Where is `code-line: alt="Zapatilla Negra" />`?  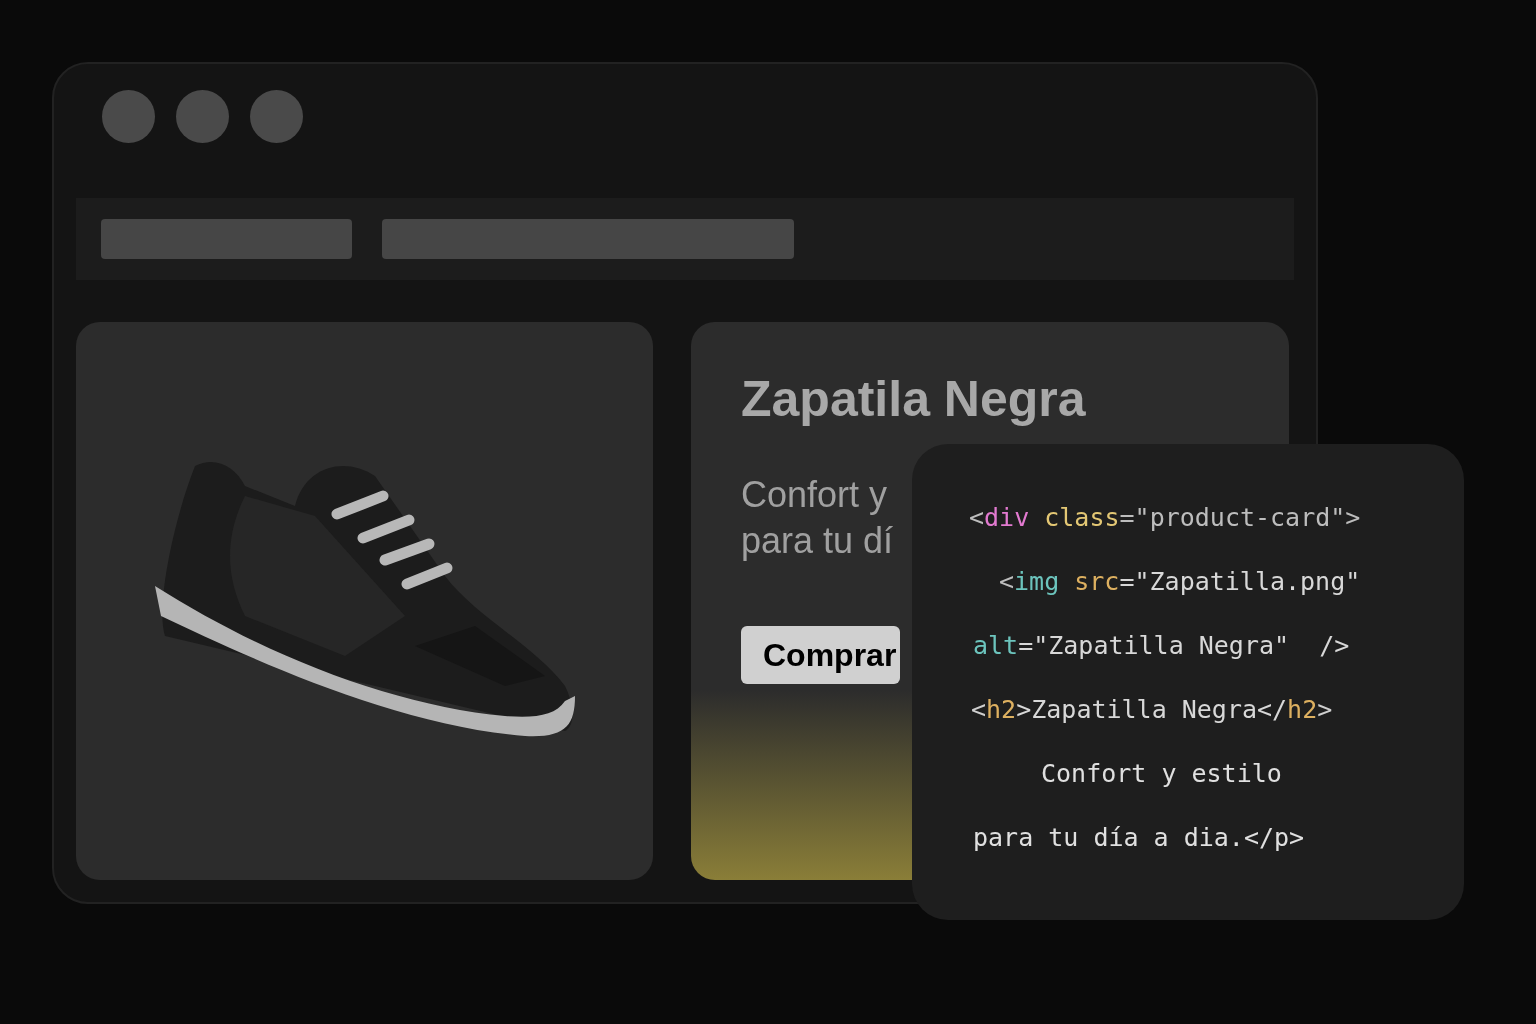
code-line: alt="Zapatilla Negra" /> is located at coordinates (1161, 645).